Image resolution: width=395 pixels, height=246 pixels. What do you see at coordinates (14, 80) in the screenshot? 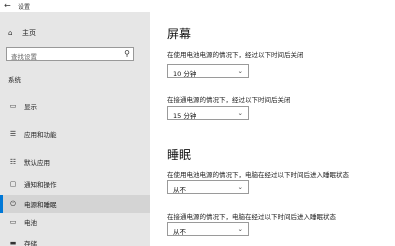
I see `section-label-system: 系统` at bounding box center [14, 80].